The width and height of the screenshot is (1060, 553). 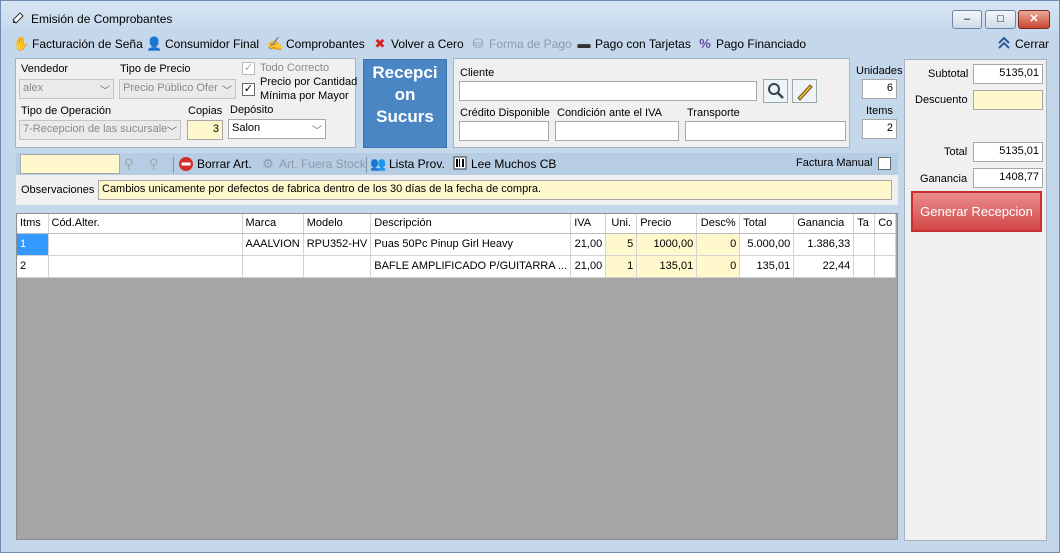 What do you see at coordinates (70, 164) in the screenshot?
I see `article-code-input` at bounding box center [70, 164].